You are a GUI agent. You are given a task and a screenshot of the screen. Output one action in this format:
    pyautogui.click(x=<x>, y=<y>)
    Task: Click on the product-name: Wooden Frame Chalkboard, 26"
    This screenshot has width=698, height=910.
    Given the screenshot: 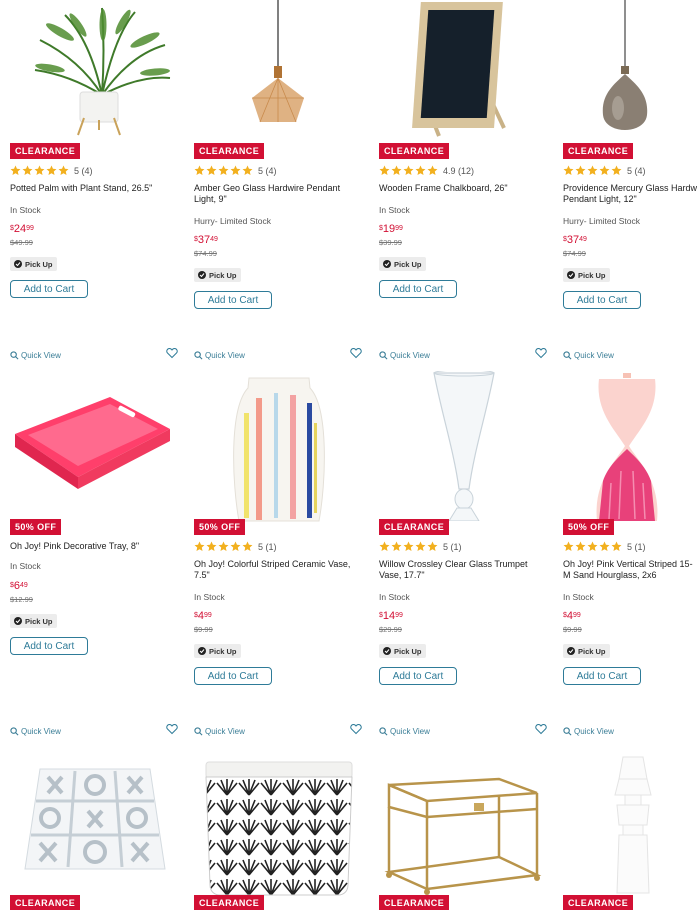 What is the action you would take?
    pyautogui.click(x=462, y=188)
    